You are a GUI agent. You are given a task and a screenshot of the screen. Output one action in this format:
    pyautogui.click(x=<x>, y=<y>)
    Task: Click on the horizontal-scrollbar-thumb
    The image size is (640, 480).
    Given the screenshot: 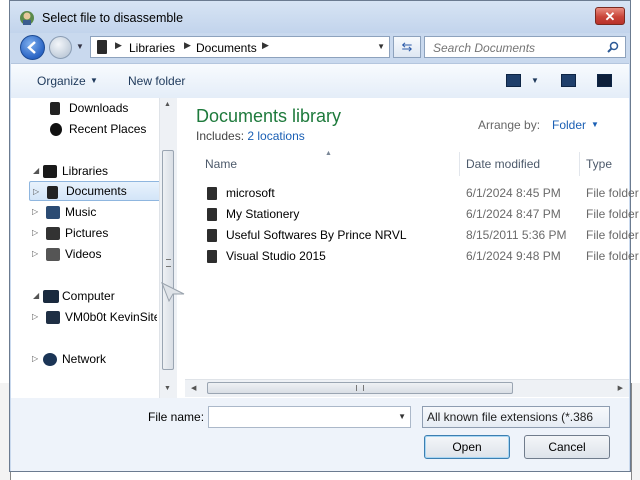 What is the action you would take?
    pyautogui.click(x=360, y=388)
    